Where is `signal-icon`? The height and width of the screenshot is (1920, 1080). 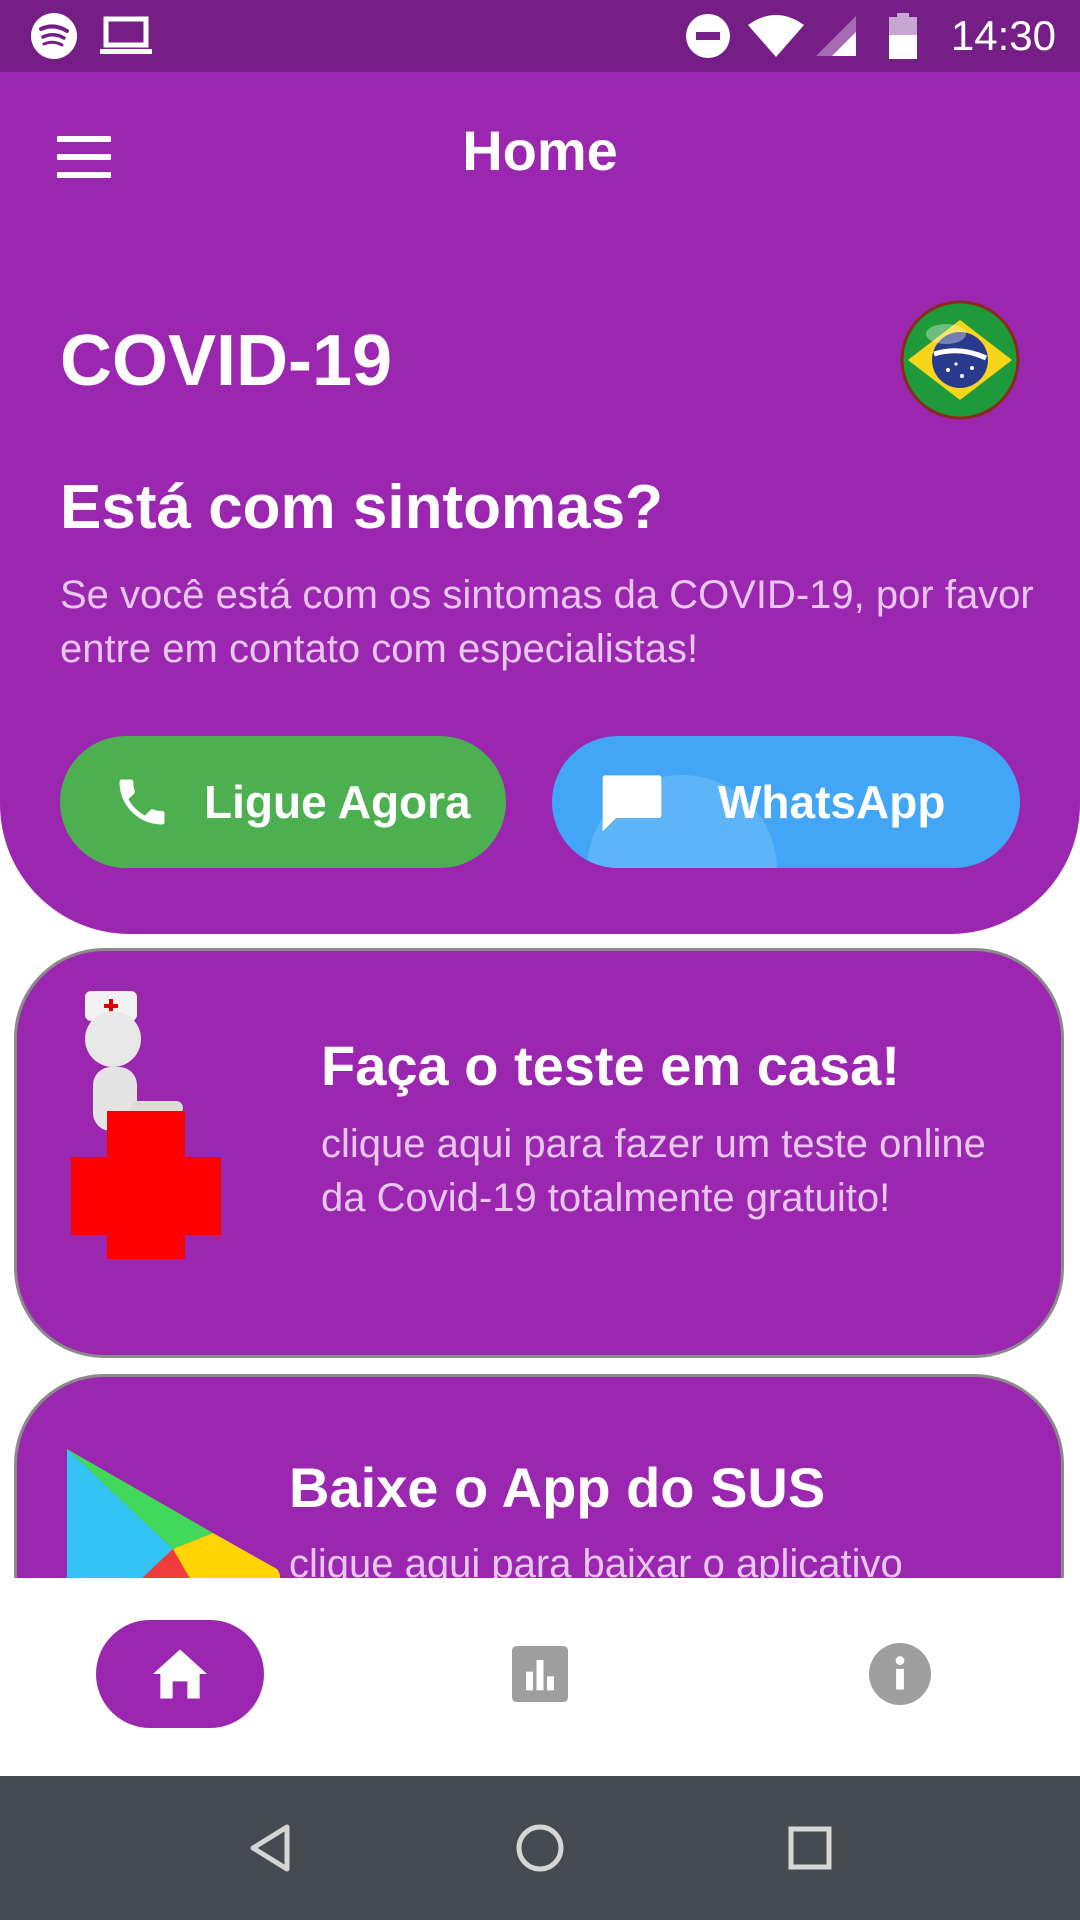
signal-icon is located at coordinates (836, 36).